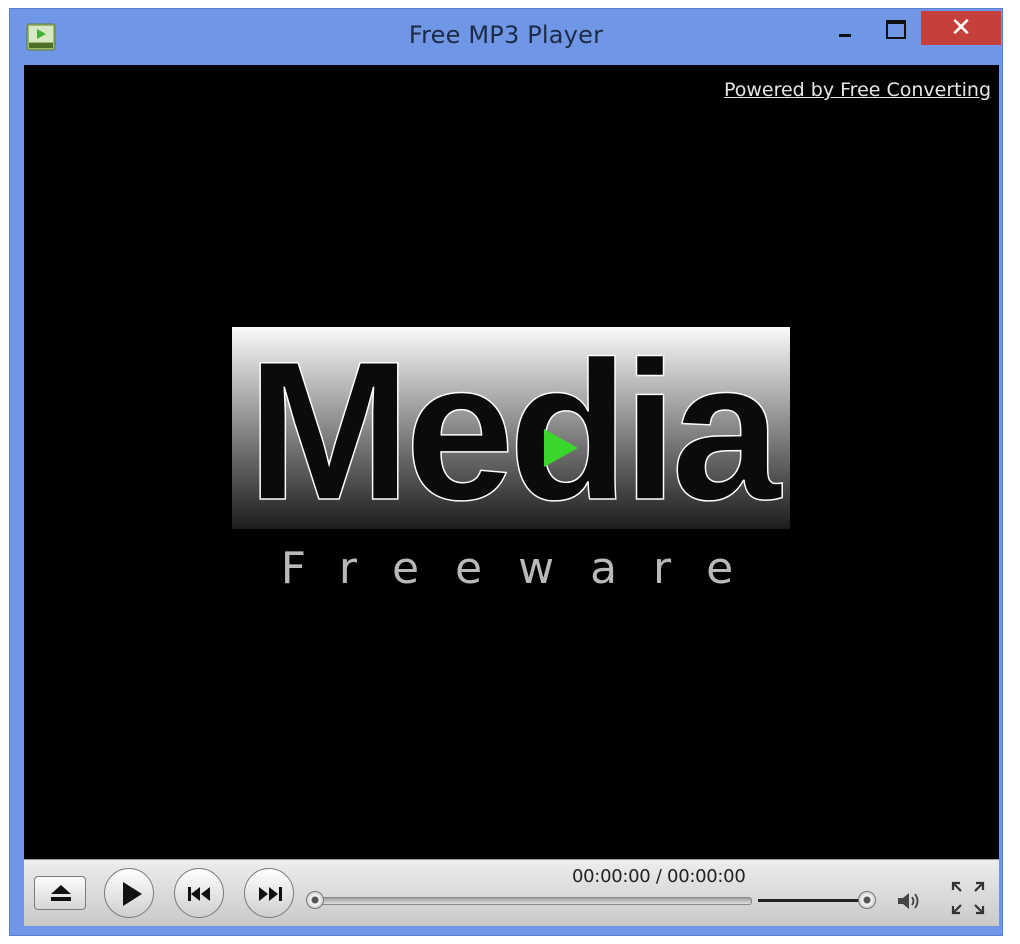 This screenshot has width=1020, height=944. What do you see at coordinates (812, 900) in the screenshot?
I see `volume-track` at bounding box center [812, 900].